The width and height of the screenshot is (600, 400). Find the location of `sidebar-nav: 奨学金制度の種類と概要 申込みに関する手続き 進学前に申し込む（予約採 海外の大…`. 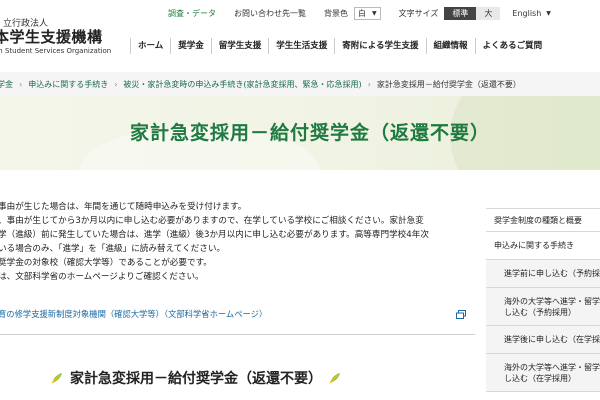

sidebar-nav: 奨学金制度の種類と概要 申込みに関する手続き 進学前に申し込む（予約採 海外の大… is located at coordinates (543, 300).